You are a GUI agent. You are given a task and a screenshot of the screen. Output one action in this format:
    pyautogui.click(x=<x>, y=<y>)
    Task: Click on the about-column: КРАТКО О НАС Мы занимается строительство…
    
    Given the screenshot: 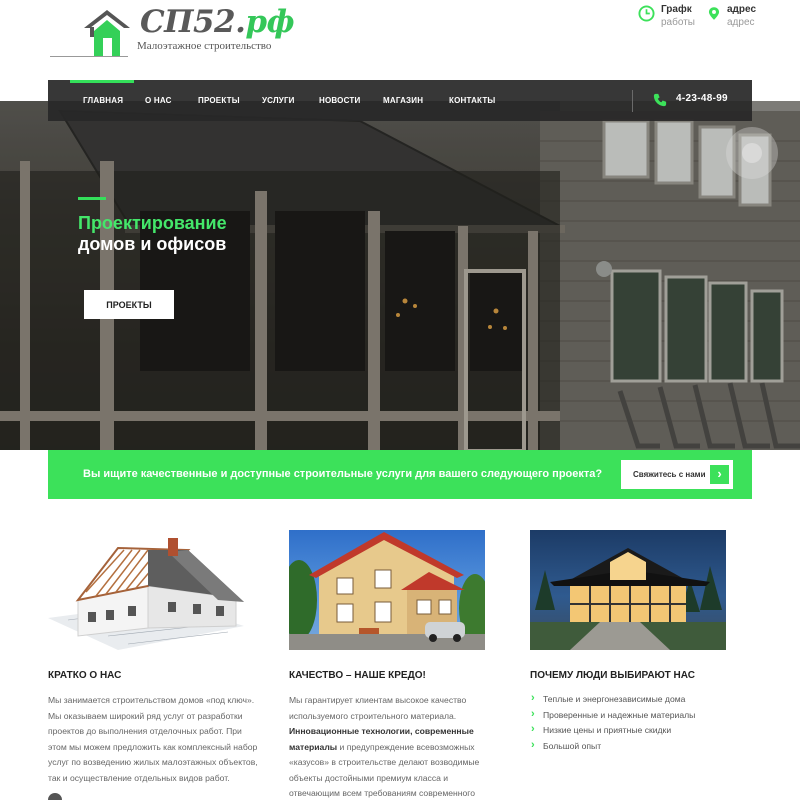 What is the action you would take?
    pyautogui.click(x=153, y=656)
    